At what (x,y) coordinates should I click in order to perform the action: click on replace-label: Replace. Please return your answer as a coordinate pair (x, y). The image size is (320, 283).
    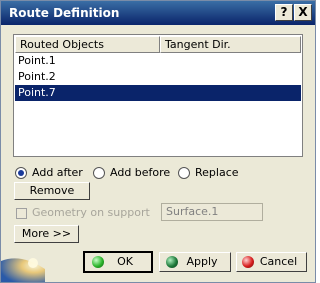
    Looking at the image, I should click on (217, 172).